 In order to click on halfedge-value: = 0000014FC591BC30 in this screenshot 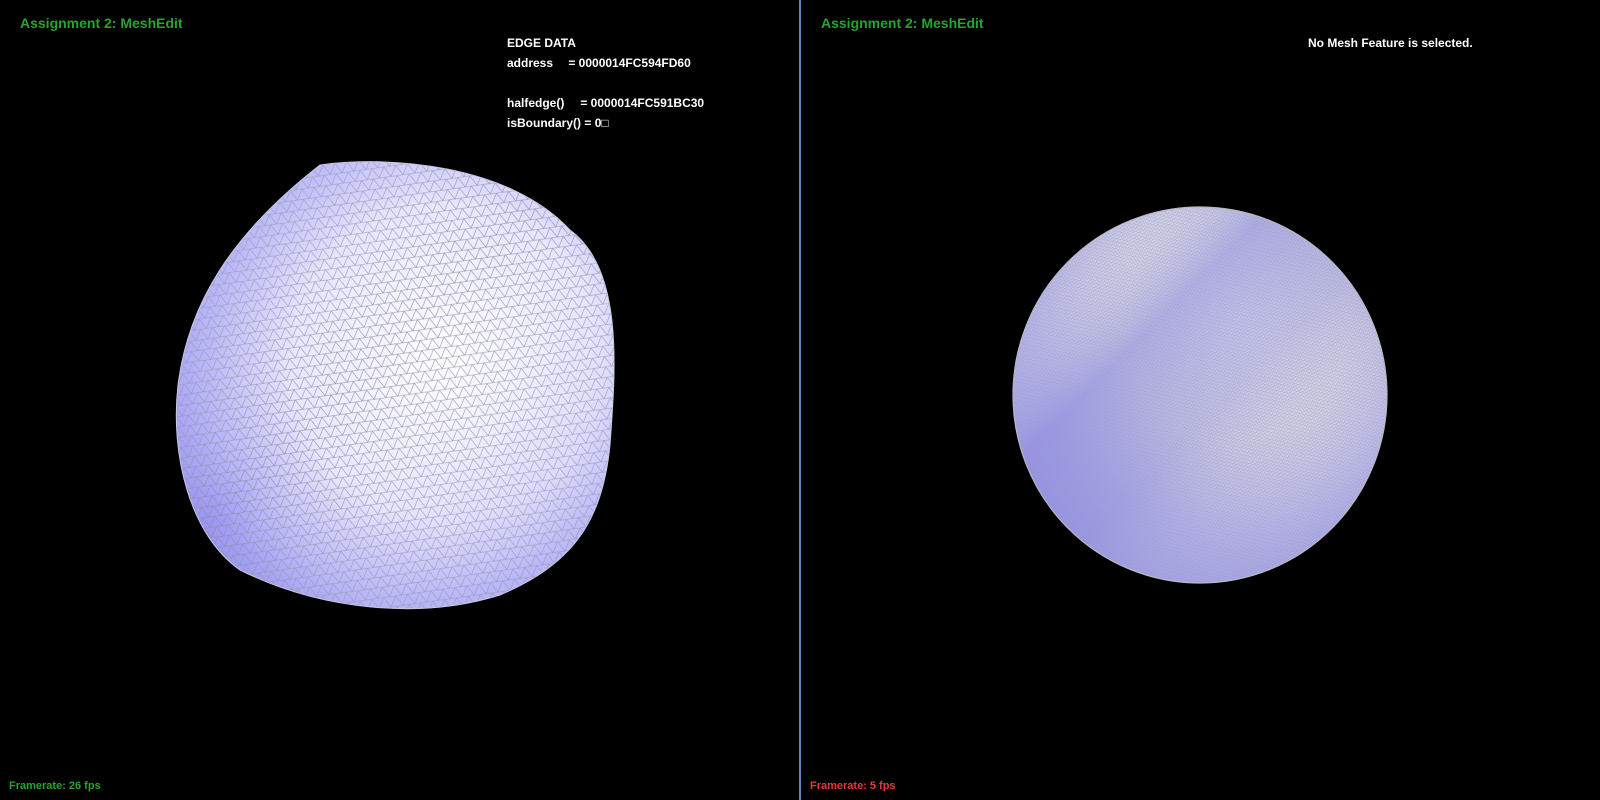, I will do `click(642, 103)`.